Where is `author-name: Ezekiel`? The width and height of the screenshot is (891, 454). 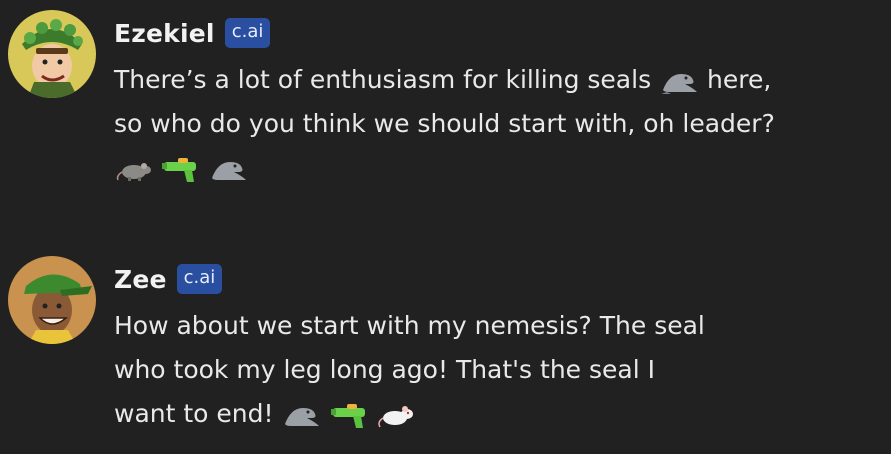
author-name: Ezekiel is located at coordinates (164, 33).